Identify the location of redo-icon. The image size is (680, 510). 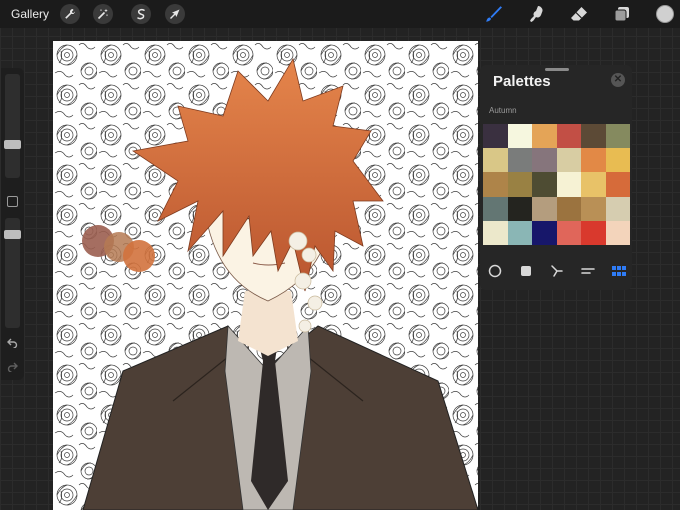
(12, 369).